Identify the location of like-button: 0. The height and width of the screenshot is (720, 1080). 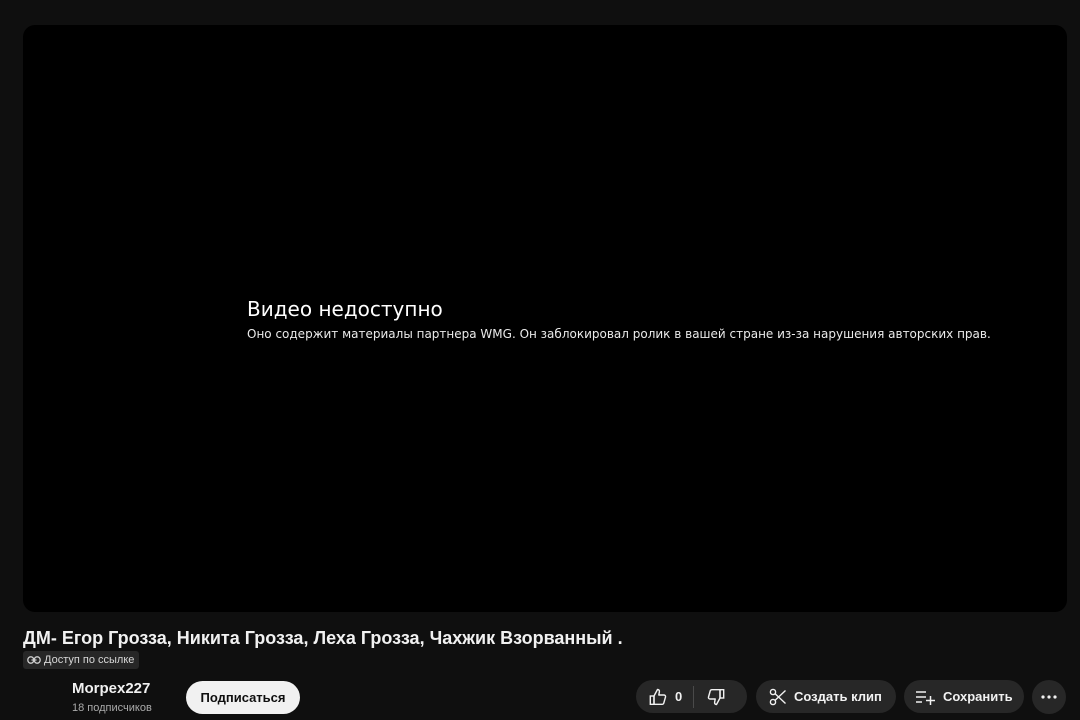
(659, 696).